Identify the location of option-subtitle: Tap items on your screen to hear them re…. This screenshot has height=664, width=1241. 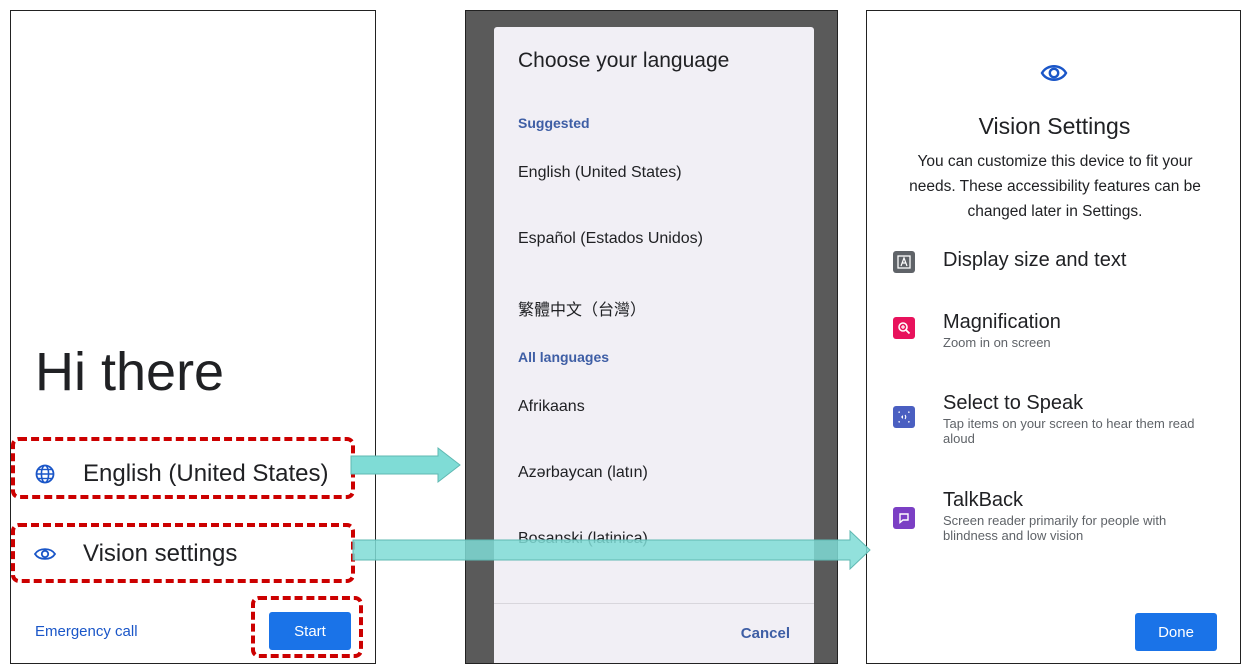
(1069, 431).